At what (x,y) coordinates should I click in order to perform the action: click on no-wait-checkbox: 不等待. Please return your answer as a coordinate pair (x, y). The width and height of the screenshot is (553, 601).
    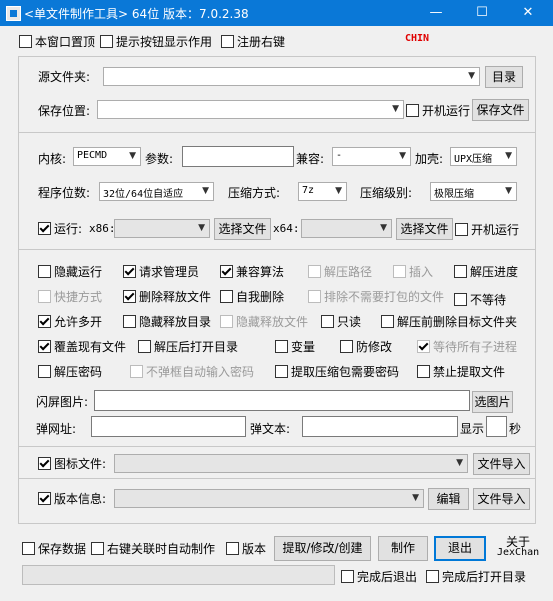
    Looking at the image, I should click on (480, 299).